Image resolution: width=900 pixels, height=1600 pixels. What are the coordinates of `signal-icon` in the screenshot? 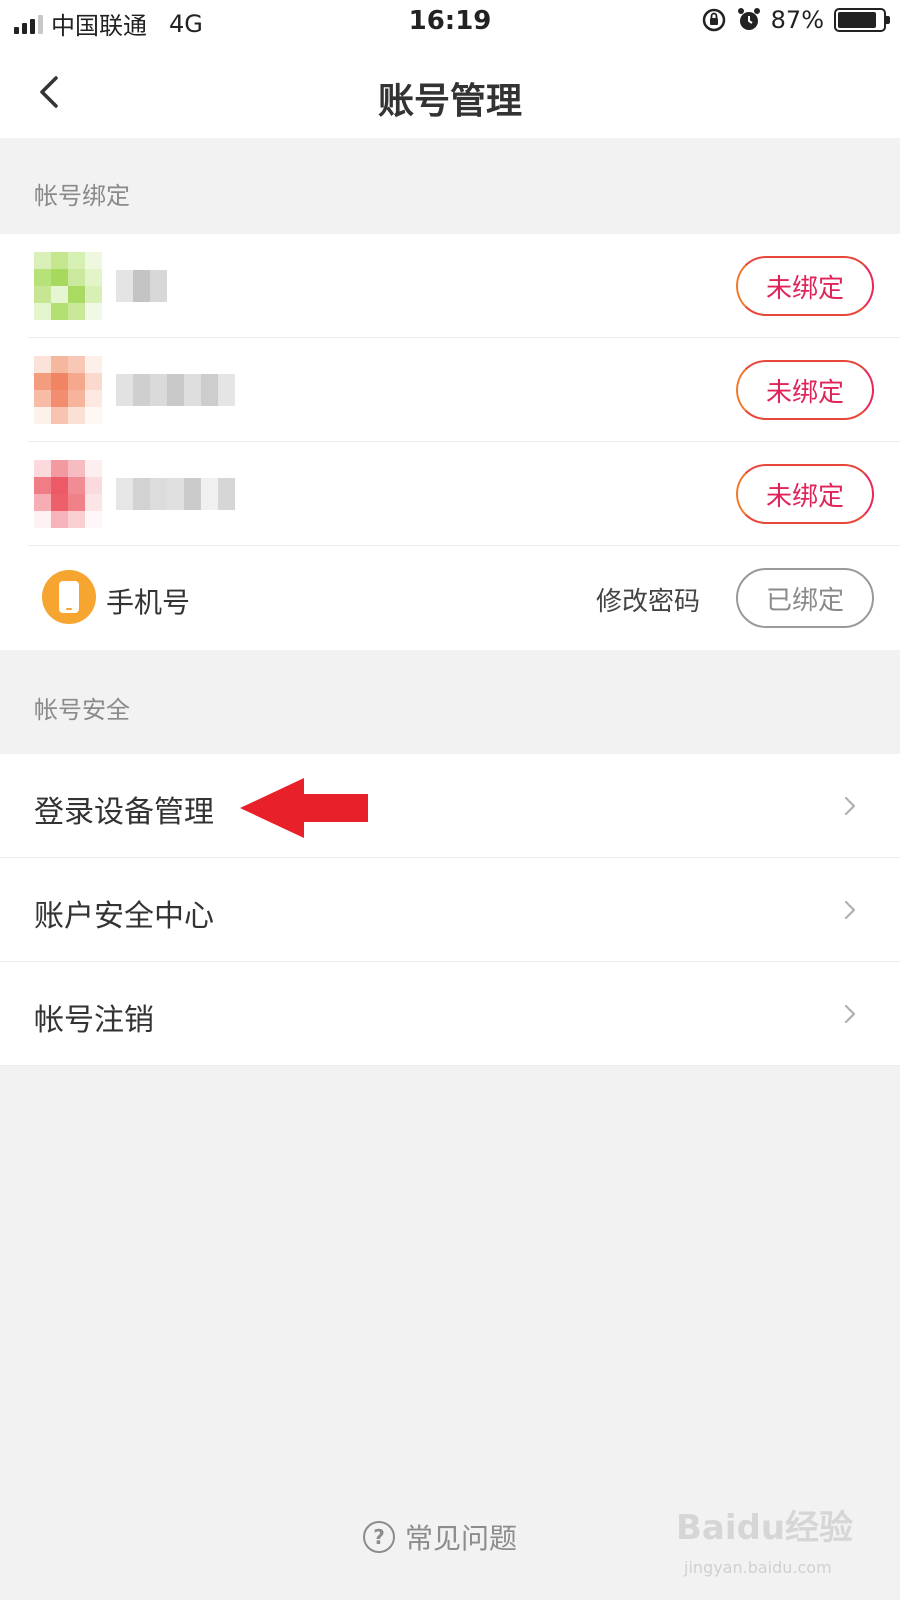 It's located at (28, 24).